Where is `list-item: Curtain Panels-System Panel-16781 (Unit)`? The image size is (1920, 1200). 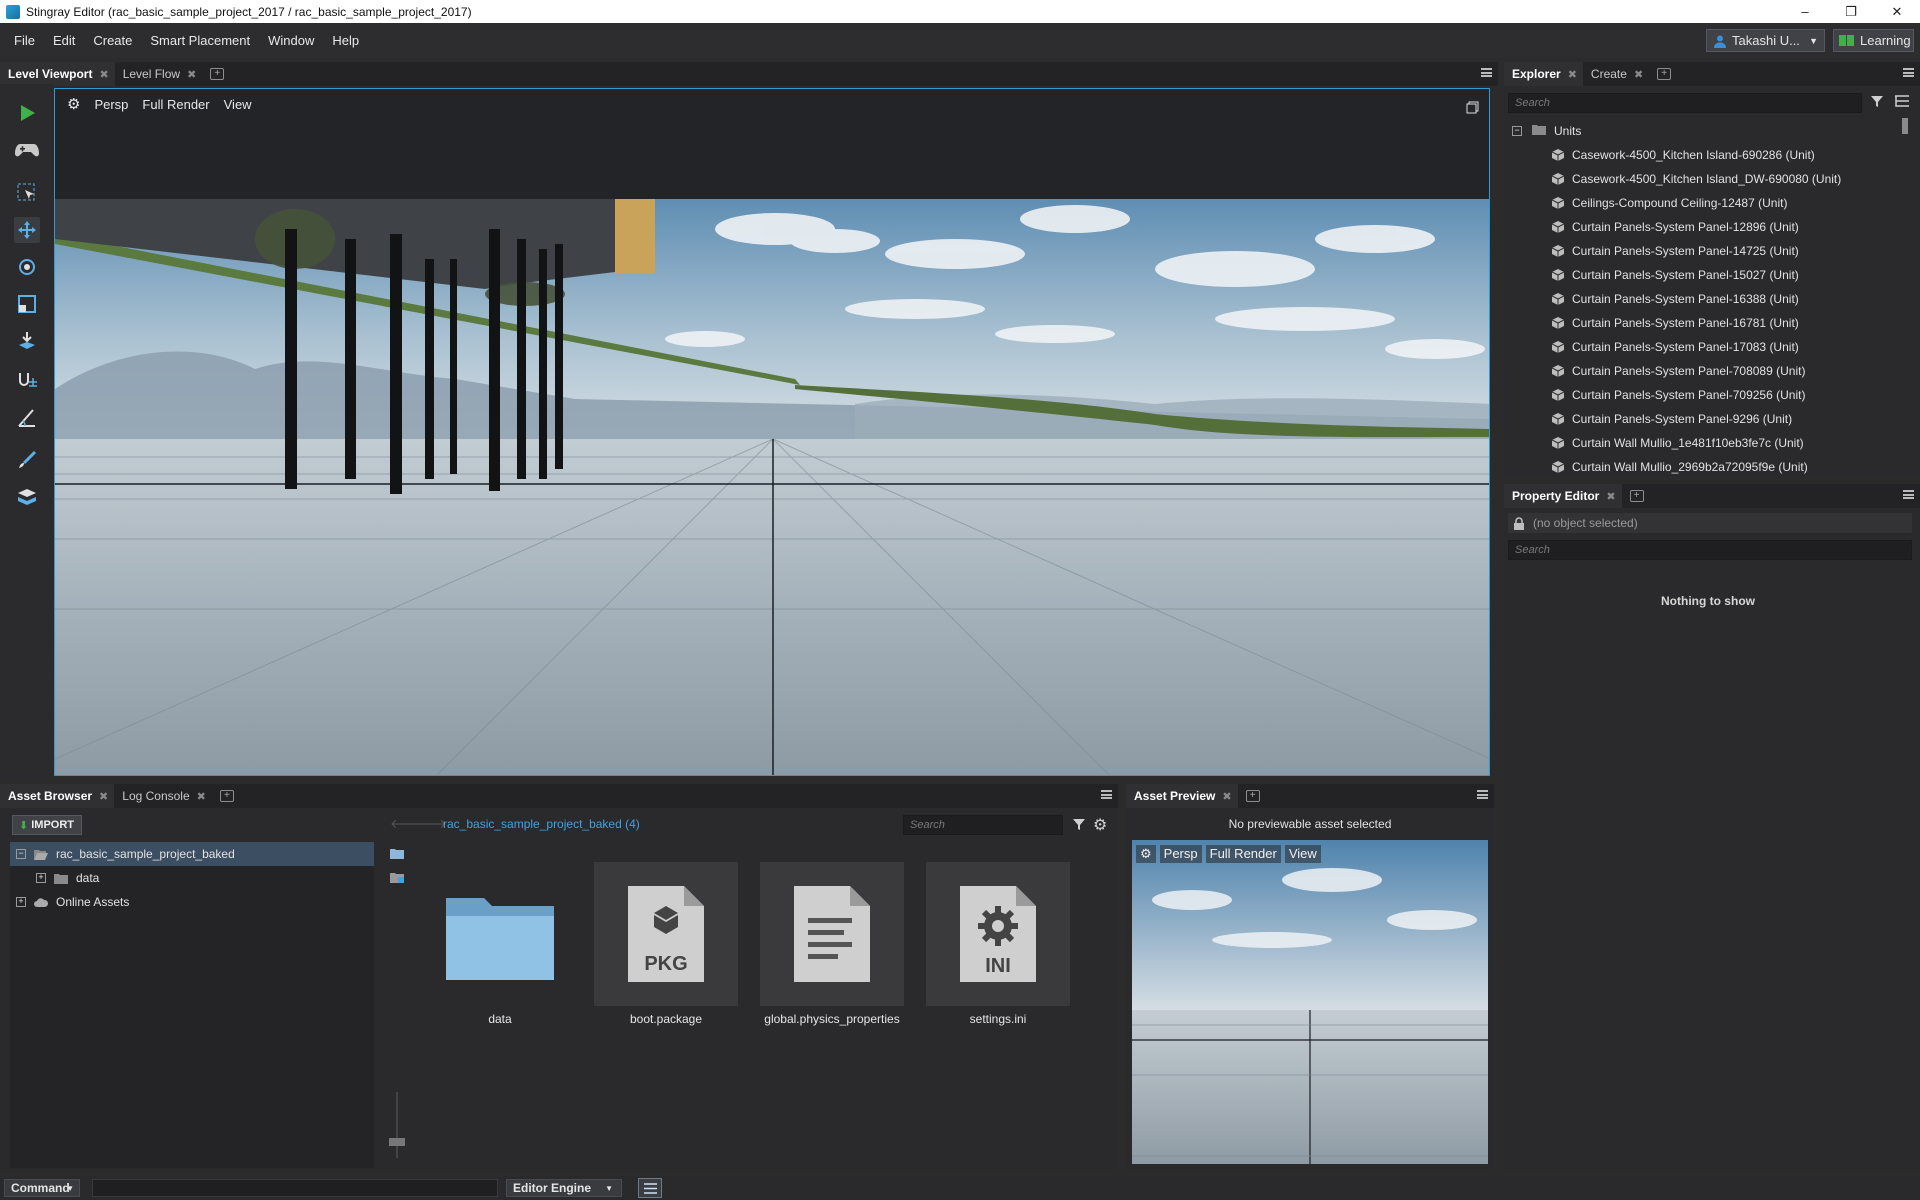
list-item: Curtain Panels-System Panel-16781 (Unit) is located at coordinates (1704, 323).